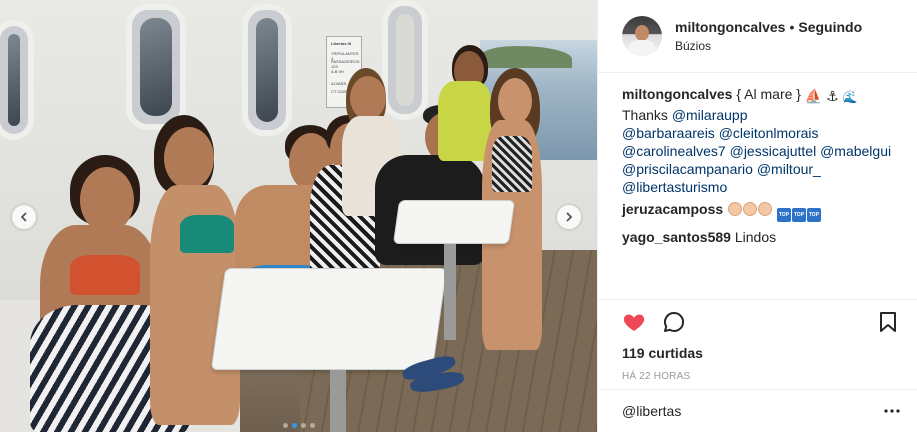  Describe the element at coordinates (757, 340) in the screenshot. I see `post-actions: 119 curtidas HÁ 22 HORAS` at that location.